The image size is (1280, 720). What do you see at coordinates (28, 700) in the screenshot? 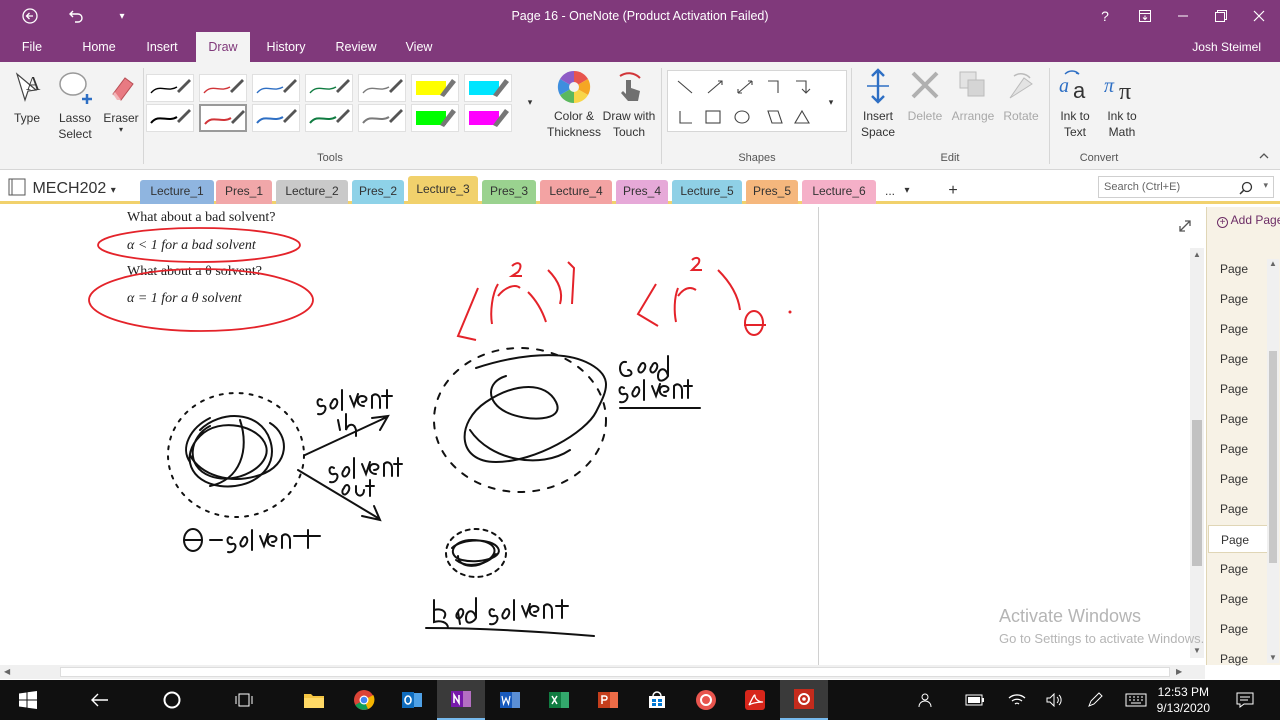
I see `start-button` at bounding box center [28, 700].